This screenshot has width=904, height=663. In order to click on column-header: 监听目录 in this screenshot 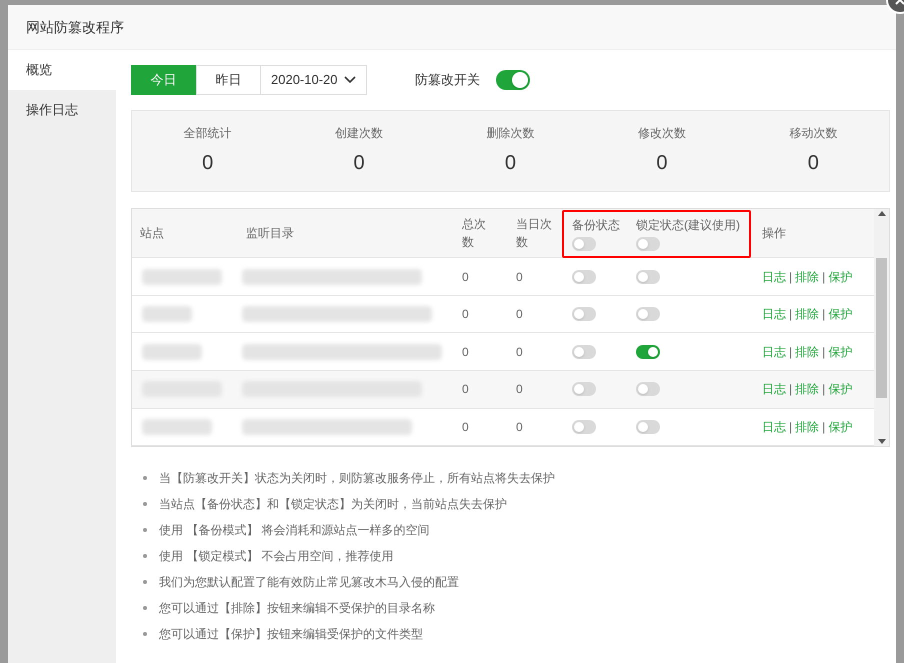, I will do `click(270, 233)`.